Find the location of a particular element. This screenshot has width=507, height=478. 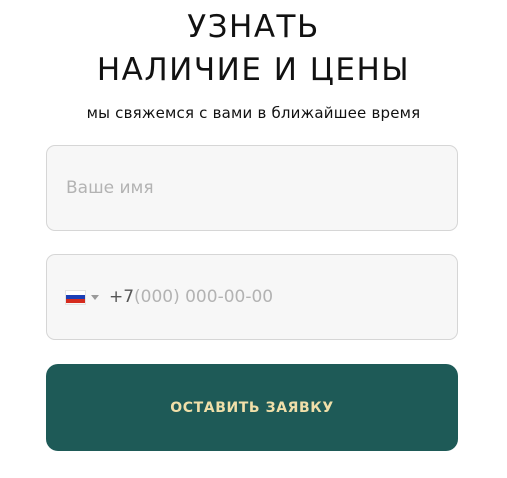

country-selector is located at coordinates (83, 297).